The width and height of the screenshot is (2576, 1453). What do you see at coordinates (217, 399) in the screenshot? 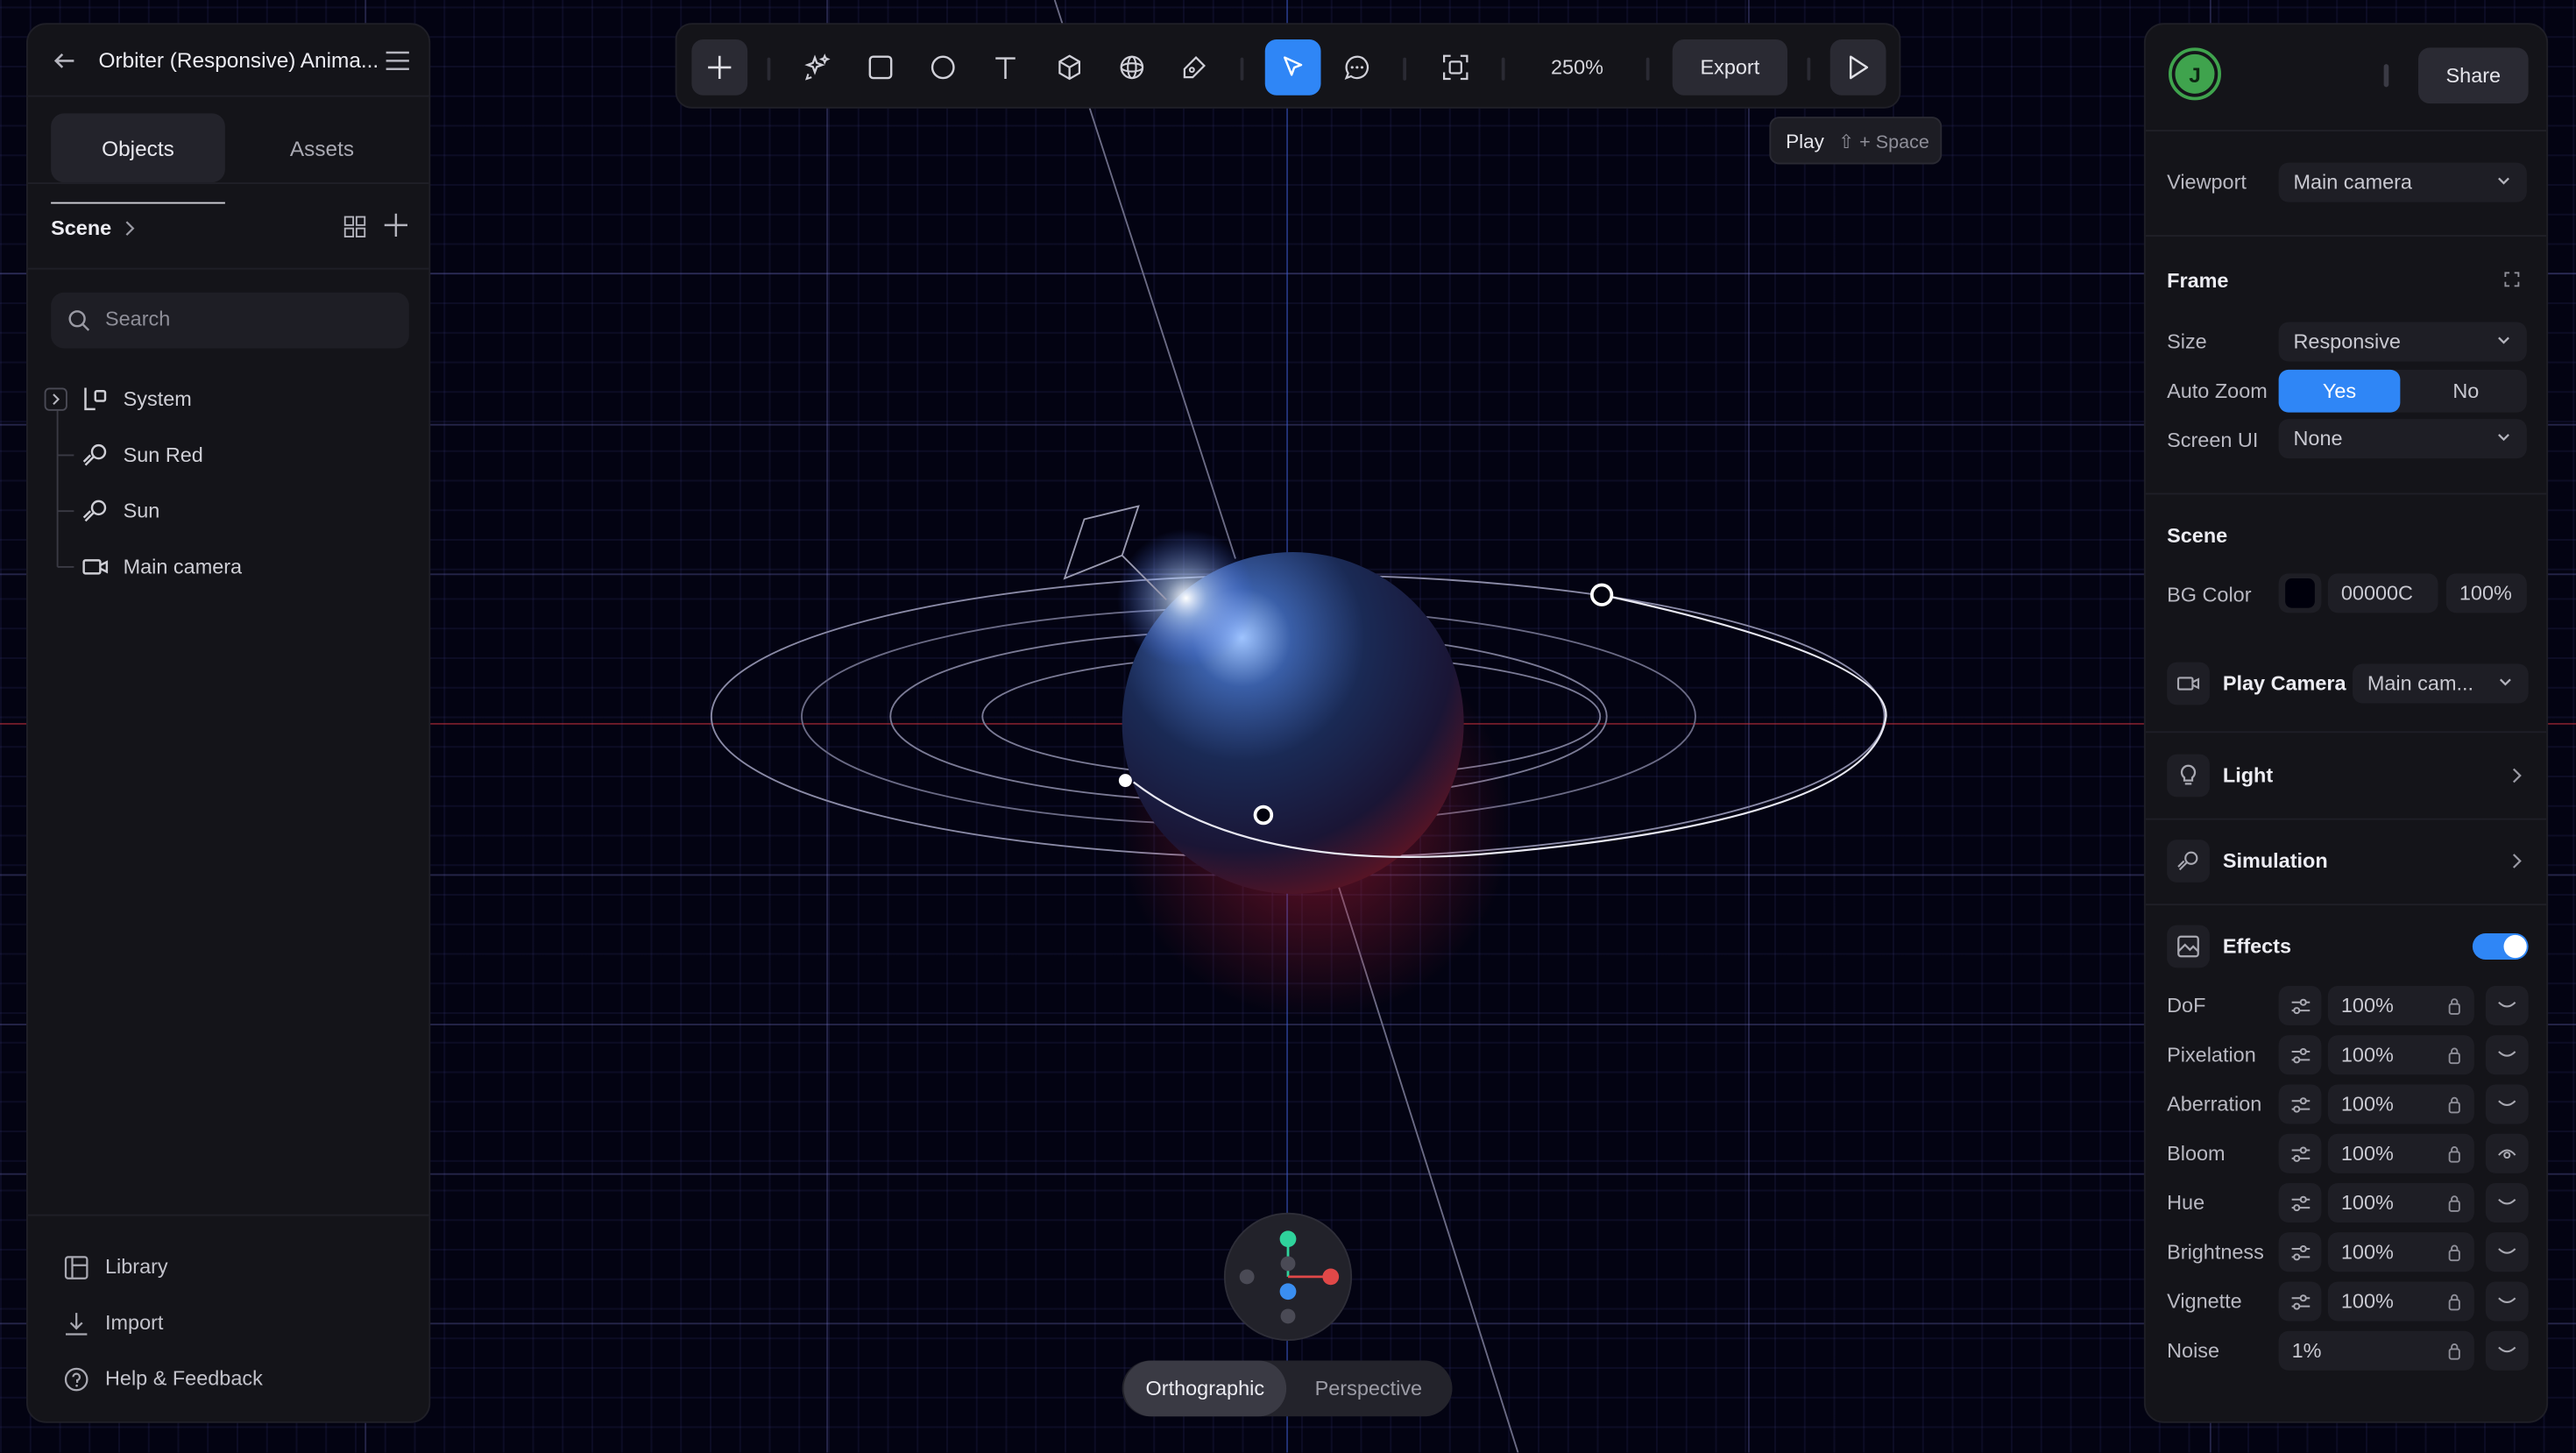
I see `tree-item-system: System` at bounding box center [217, 399].